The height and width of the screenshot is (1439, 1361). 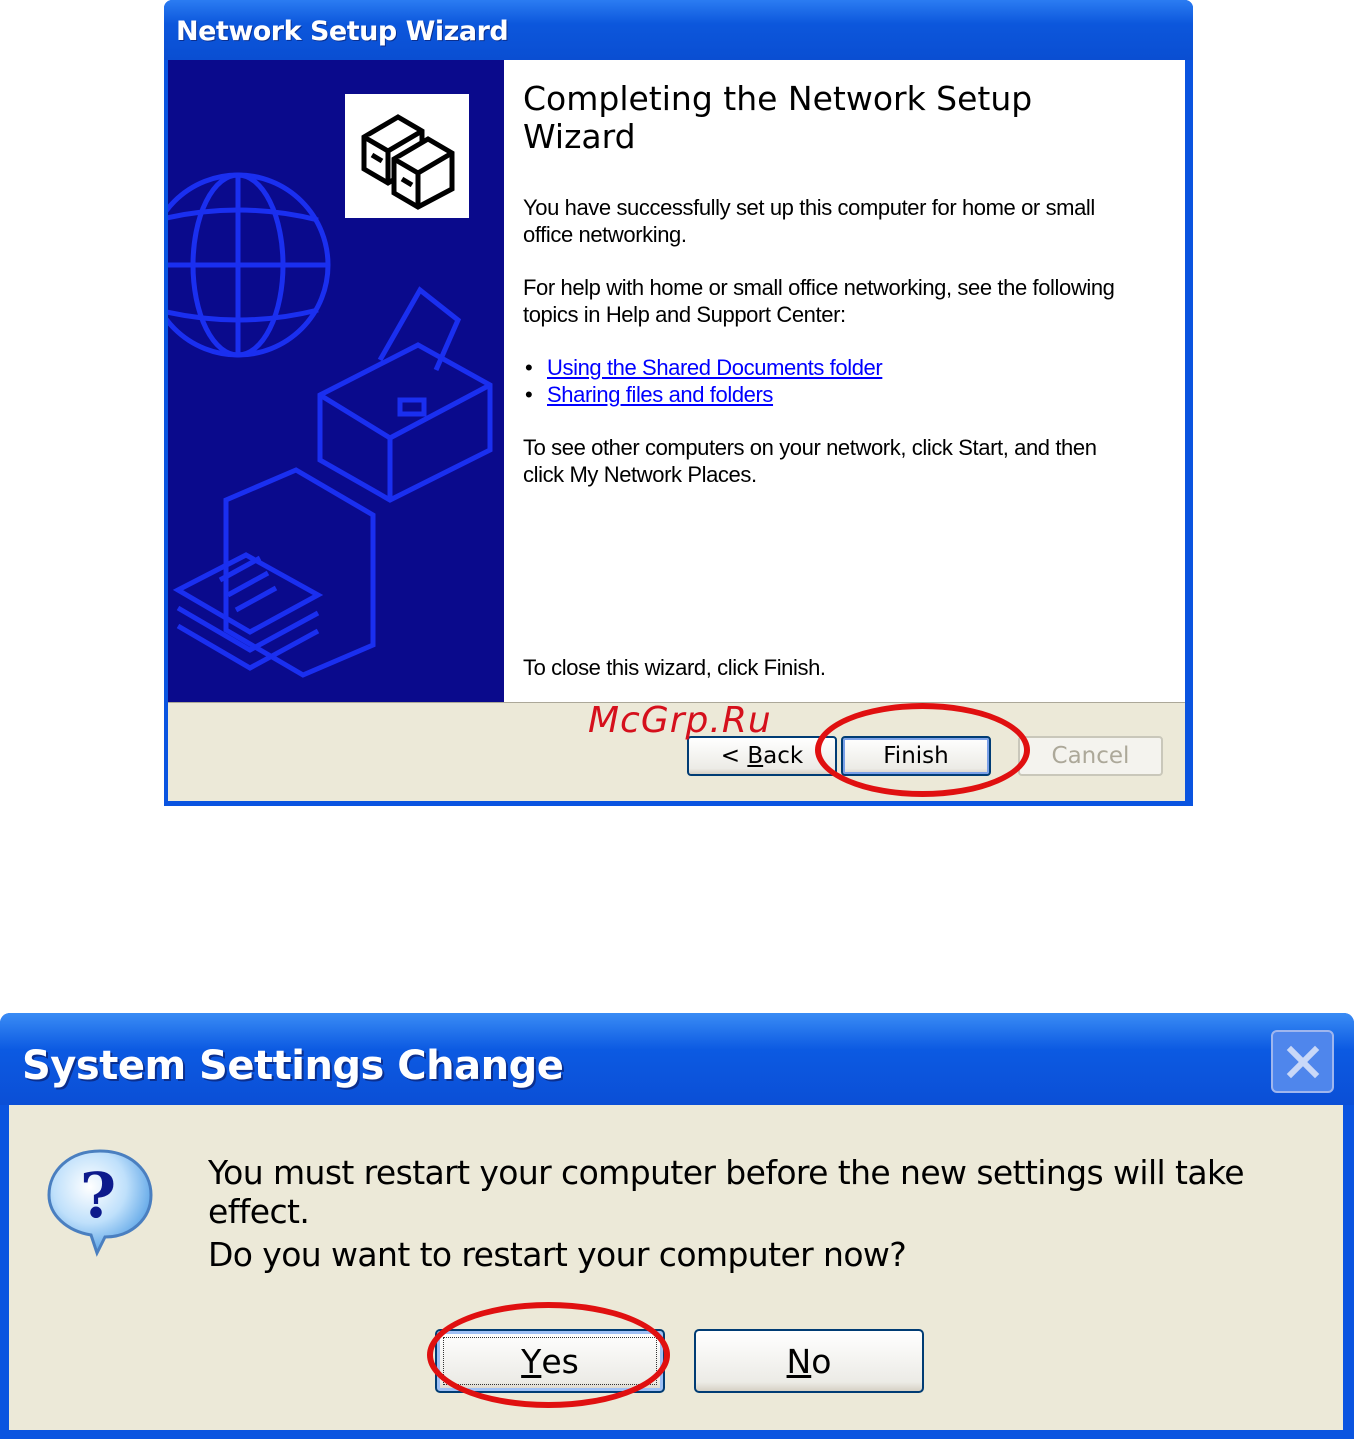 I want to click on finish-highlight-ellipse, so click(x=922, y=750).